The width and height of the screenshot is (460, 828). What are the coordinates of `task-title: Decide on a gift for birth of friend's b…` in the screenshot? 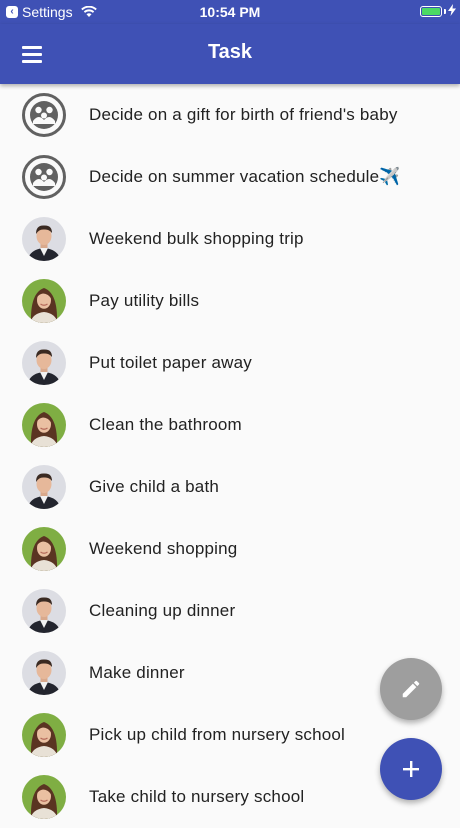 It's located at (243, 114).